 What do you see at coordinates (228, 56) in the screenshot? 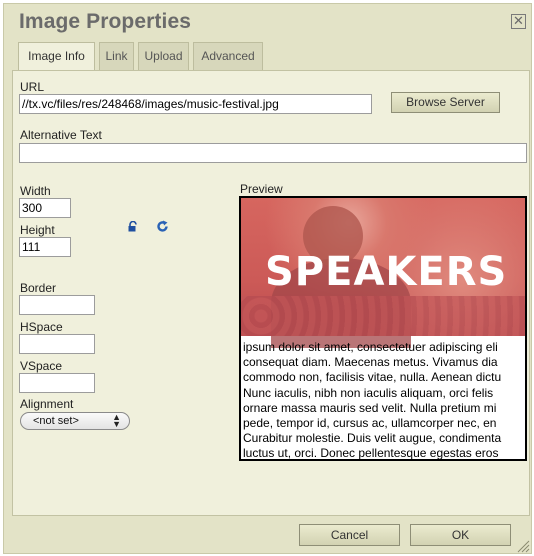
I see `tab-advanced: Advanced` at bounding box center [228, 56].